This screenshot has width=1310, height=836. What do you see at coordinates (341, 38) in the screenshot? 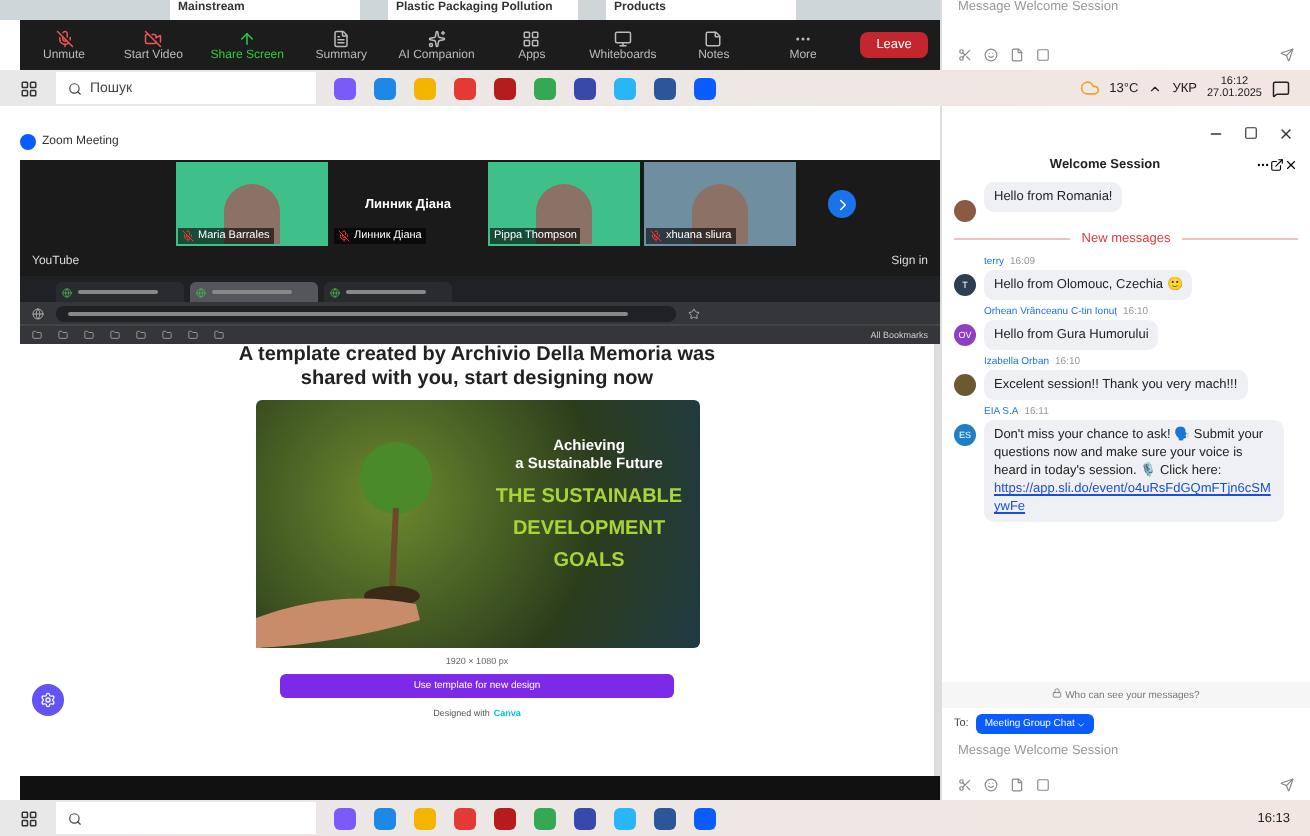
I see `document-icon` at bounding box center [341, 38].